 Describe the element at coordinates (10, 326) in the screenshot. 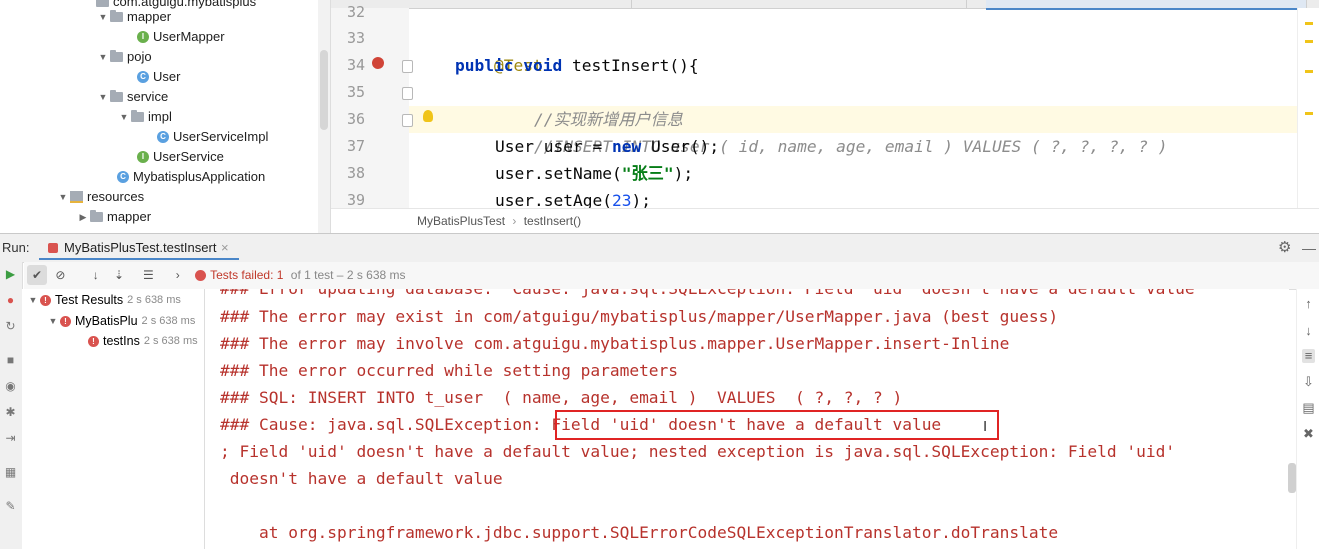

I see `toggle-auto-test-icon: ↻` at that location.